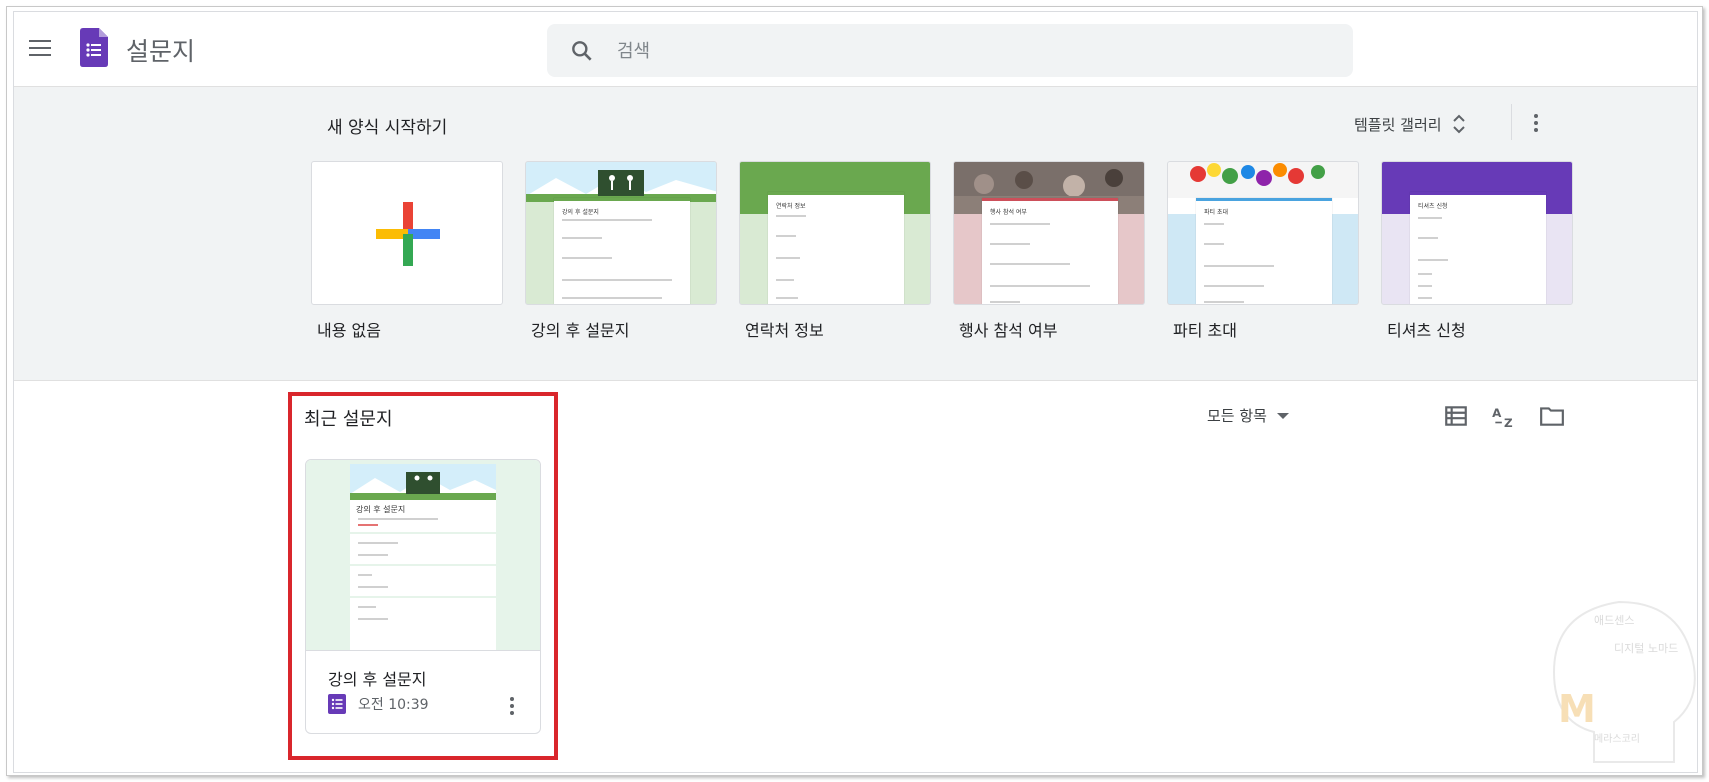  Describe the element at coordinates (1646, 648) in the screenshot. I see `watermark-text-mid: 디지털 노마드` at that location.